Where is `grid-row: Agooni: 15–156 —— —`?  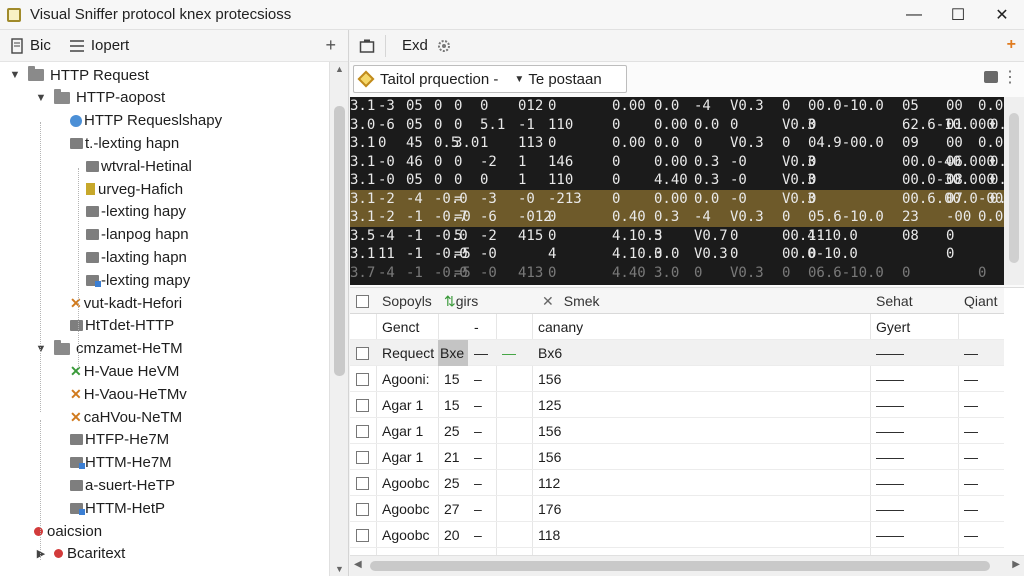
grid-row: Agooni: 15–156 —— — is located at coordinates (677, 379).